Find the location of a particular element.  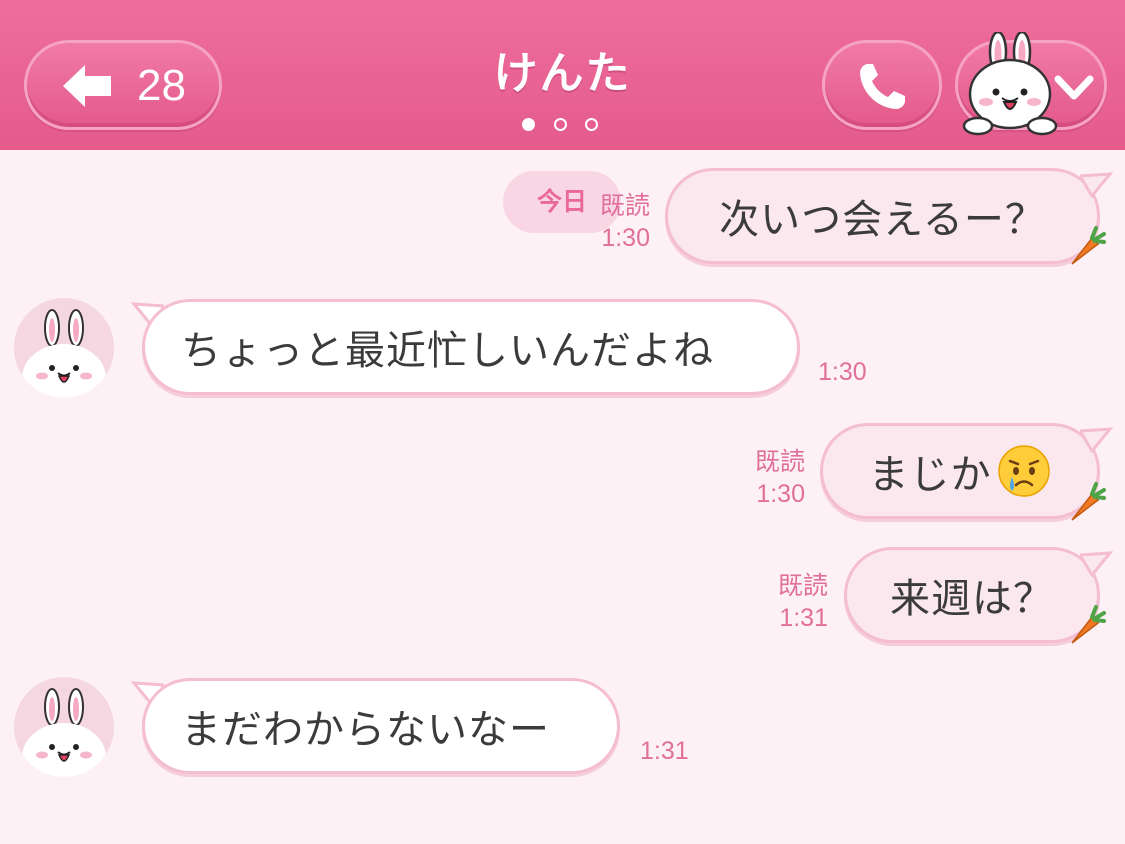

bunny-mascot-icon is located at coordinates (1010, 84).